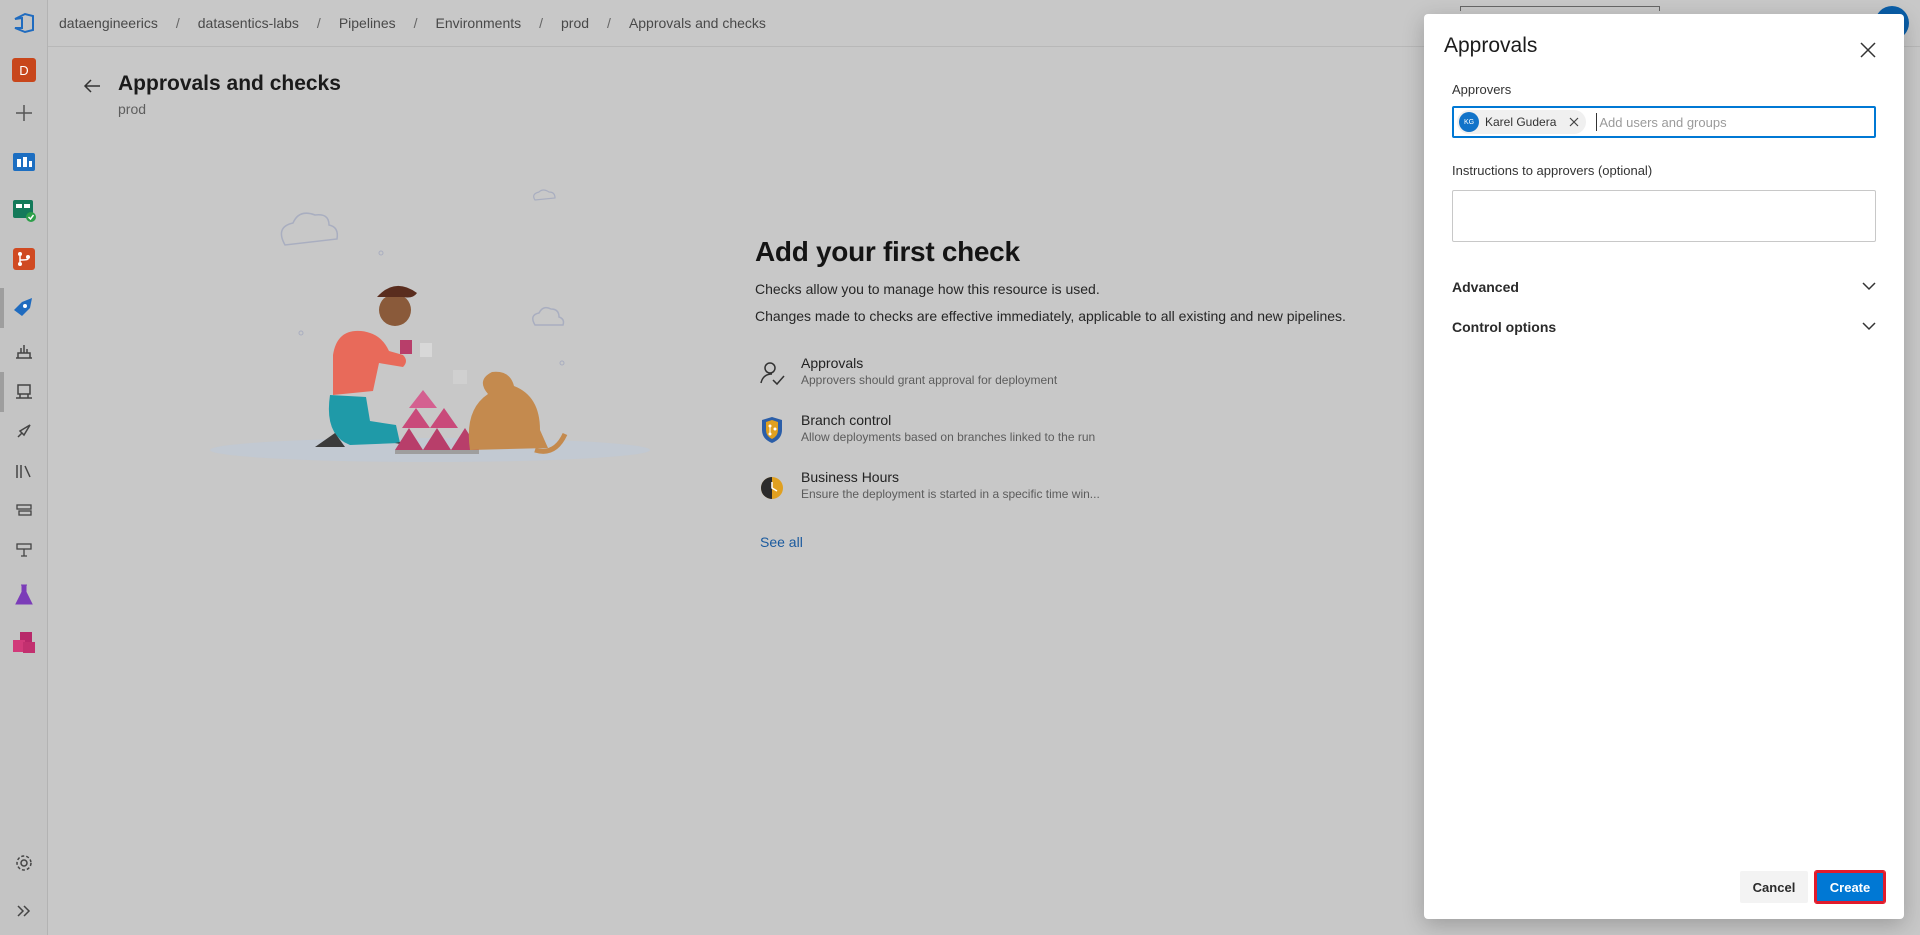  What do you see at coordinates (108, 23) in the screenshot?
I see `breadcrumb-organization: dataengineerics` at bounding box center [108, 23].